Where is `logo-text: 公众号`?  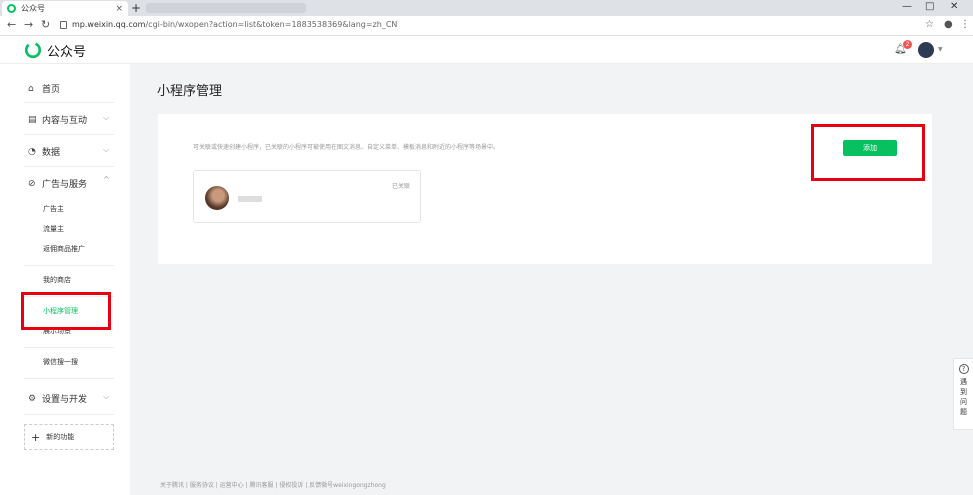
logo-text: 公众号 is located at coordinates (66, 50).